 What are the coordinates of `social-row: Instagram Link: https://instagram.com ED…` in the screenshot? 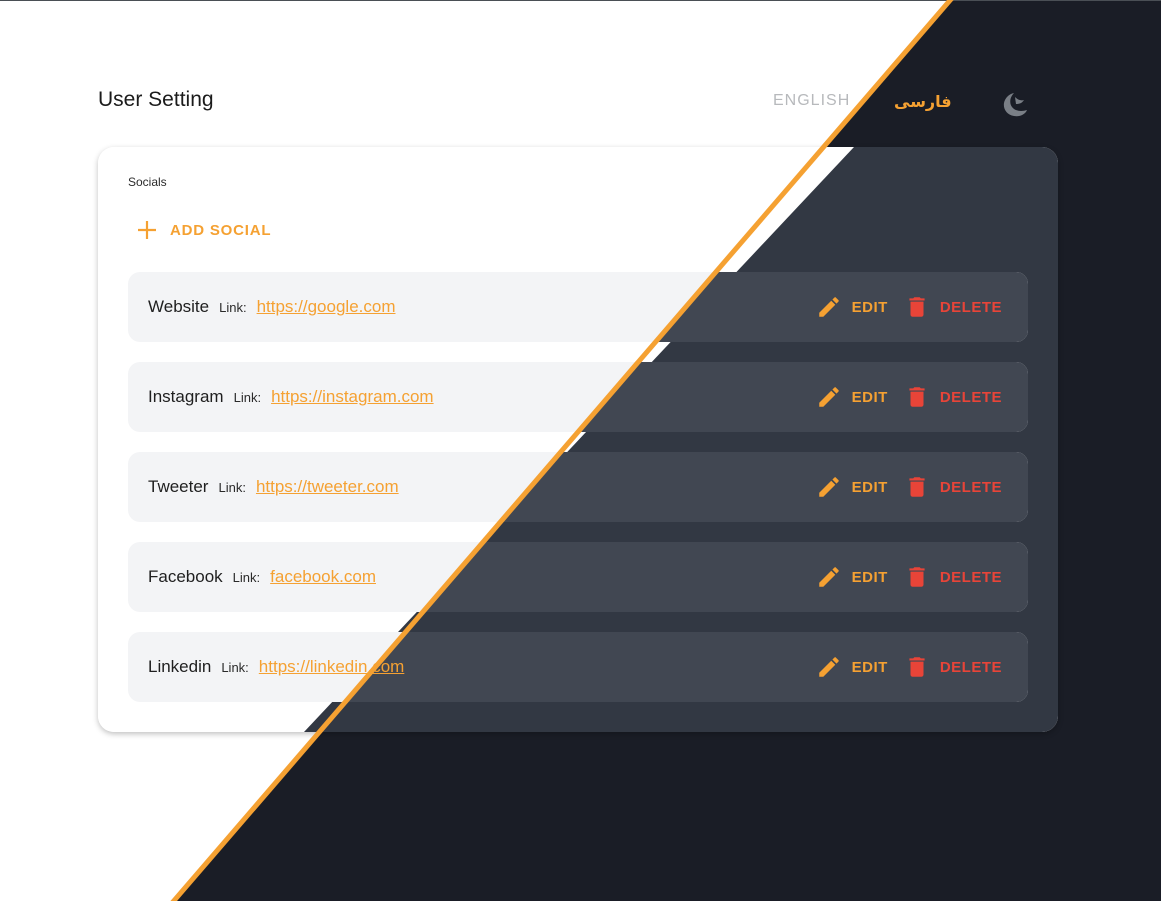 It's located at (578, 397).